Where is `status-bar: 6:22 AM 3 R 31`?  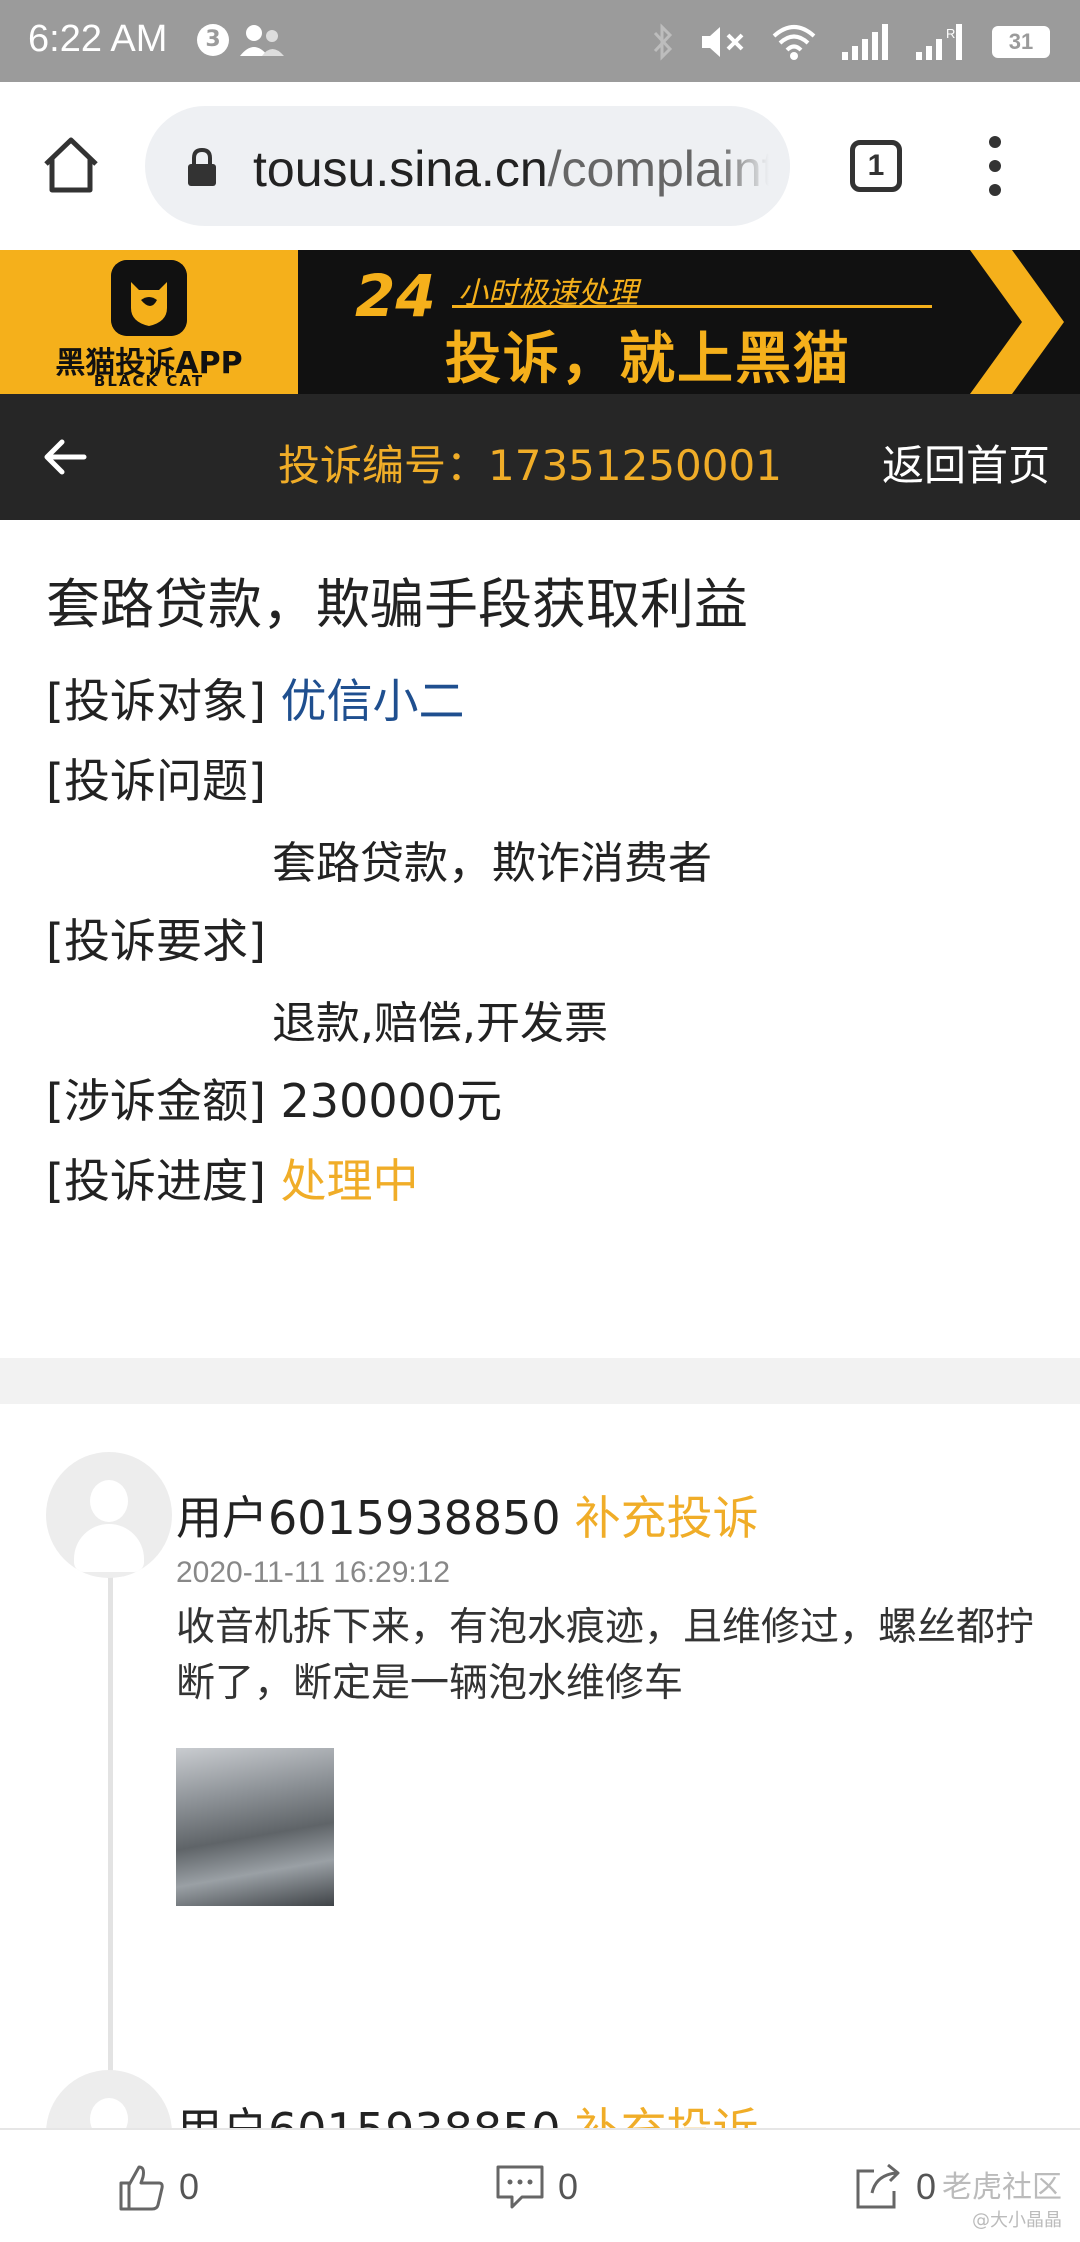
status-bar: 6:22 AM 3 R 31 is located at coordinates (540, 41).